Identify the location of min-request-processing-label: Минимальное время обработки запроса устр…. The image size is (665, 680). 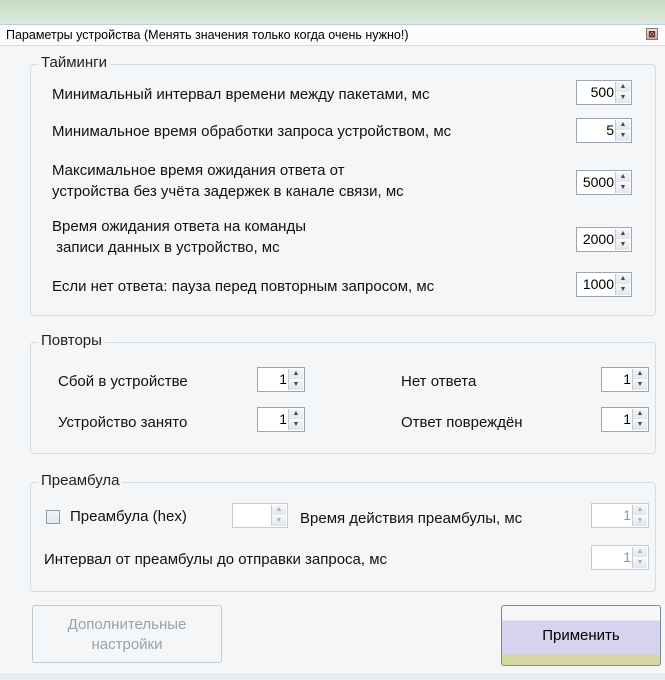
(252, 131).